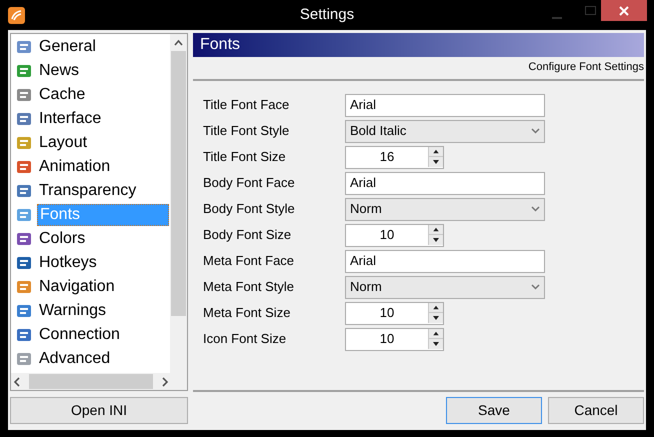 Image resolution: width=654 pixels, height=437 pixels. I want to click on field-label: Meta Font Face, so click(249, 261).